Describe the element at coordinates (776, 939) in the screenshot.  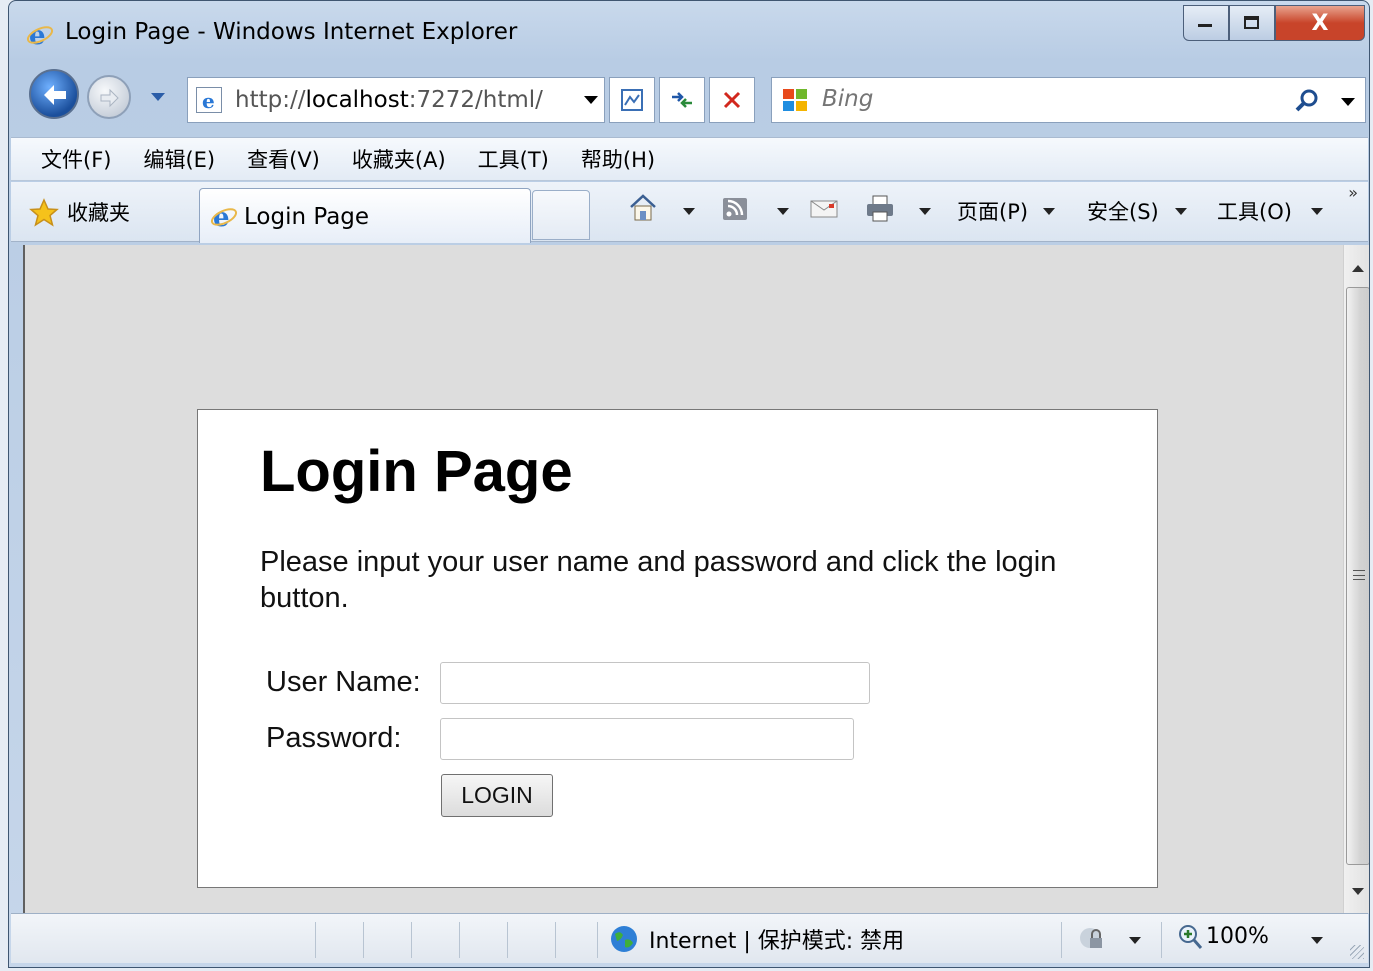
I see `security-zone-text: Internet | 保护模式: 禁用` at that location.